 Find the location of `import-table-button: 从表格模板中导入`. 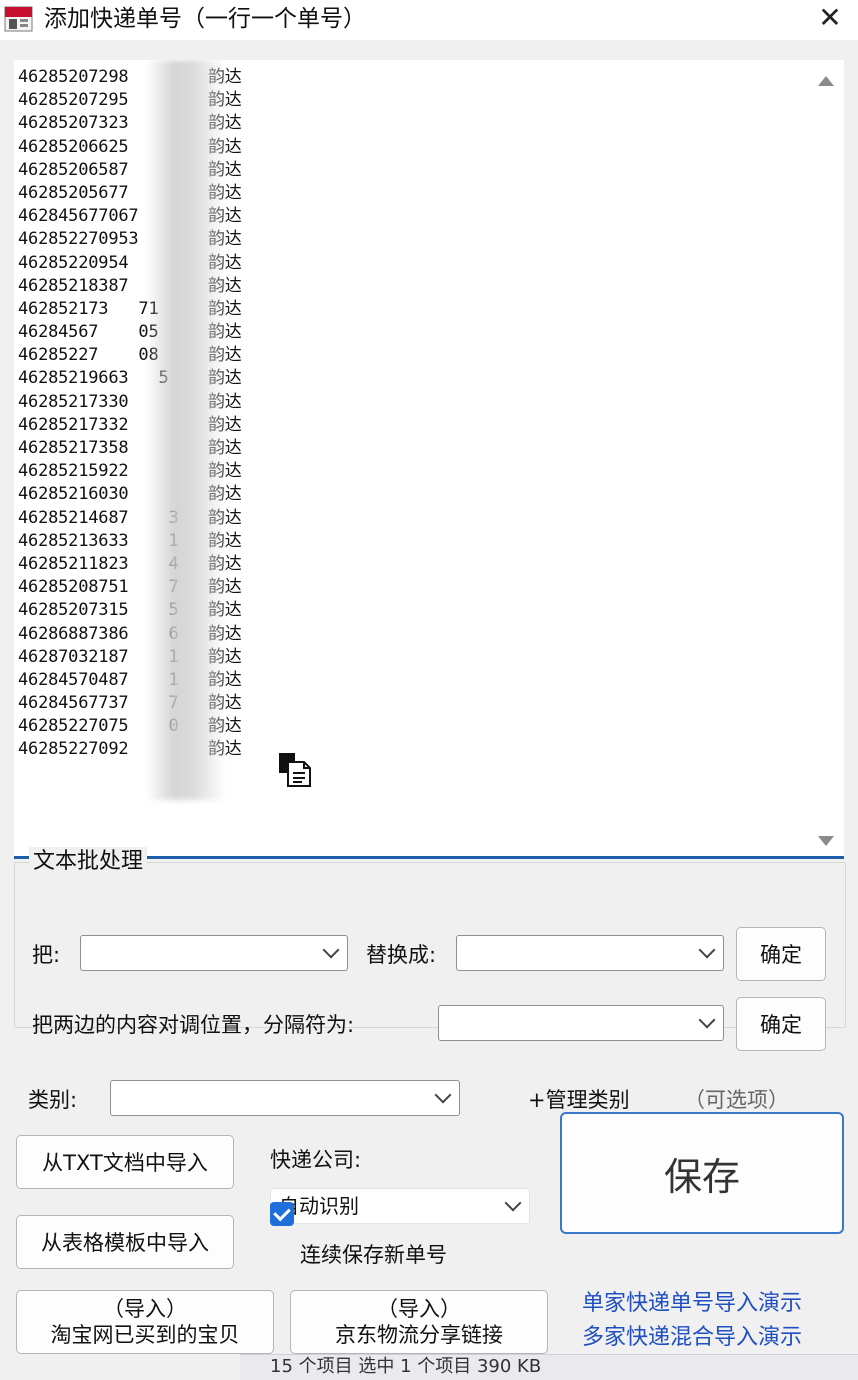

import-table-button: 从表格模板中导入 is located at coordinates (125, 1242).